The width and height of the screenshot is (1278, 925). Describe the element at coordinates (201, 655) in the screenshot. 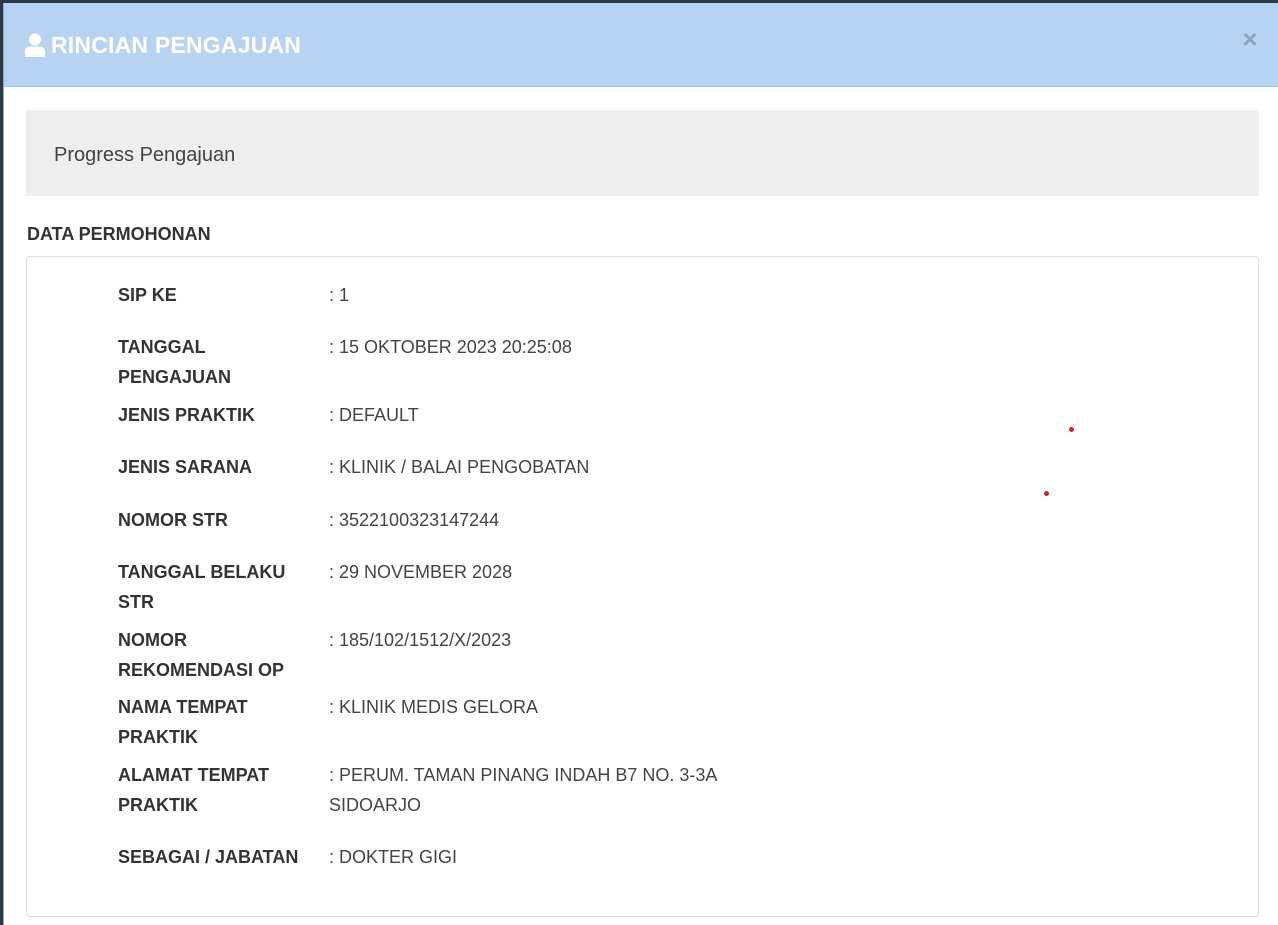

I see `field-label: NOMOR REKOMENDASI OP` at that location.